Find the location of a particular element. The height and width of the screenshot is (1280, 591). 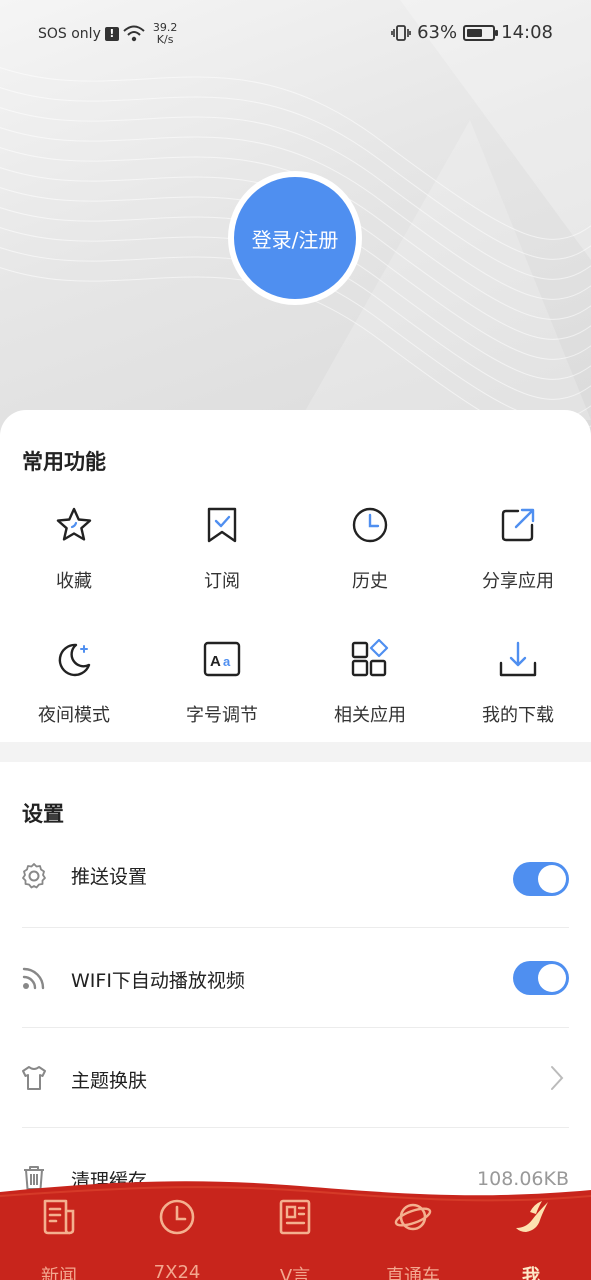

nav-express: 直通车 is located at coordinates (413, 1239).